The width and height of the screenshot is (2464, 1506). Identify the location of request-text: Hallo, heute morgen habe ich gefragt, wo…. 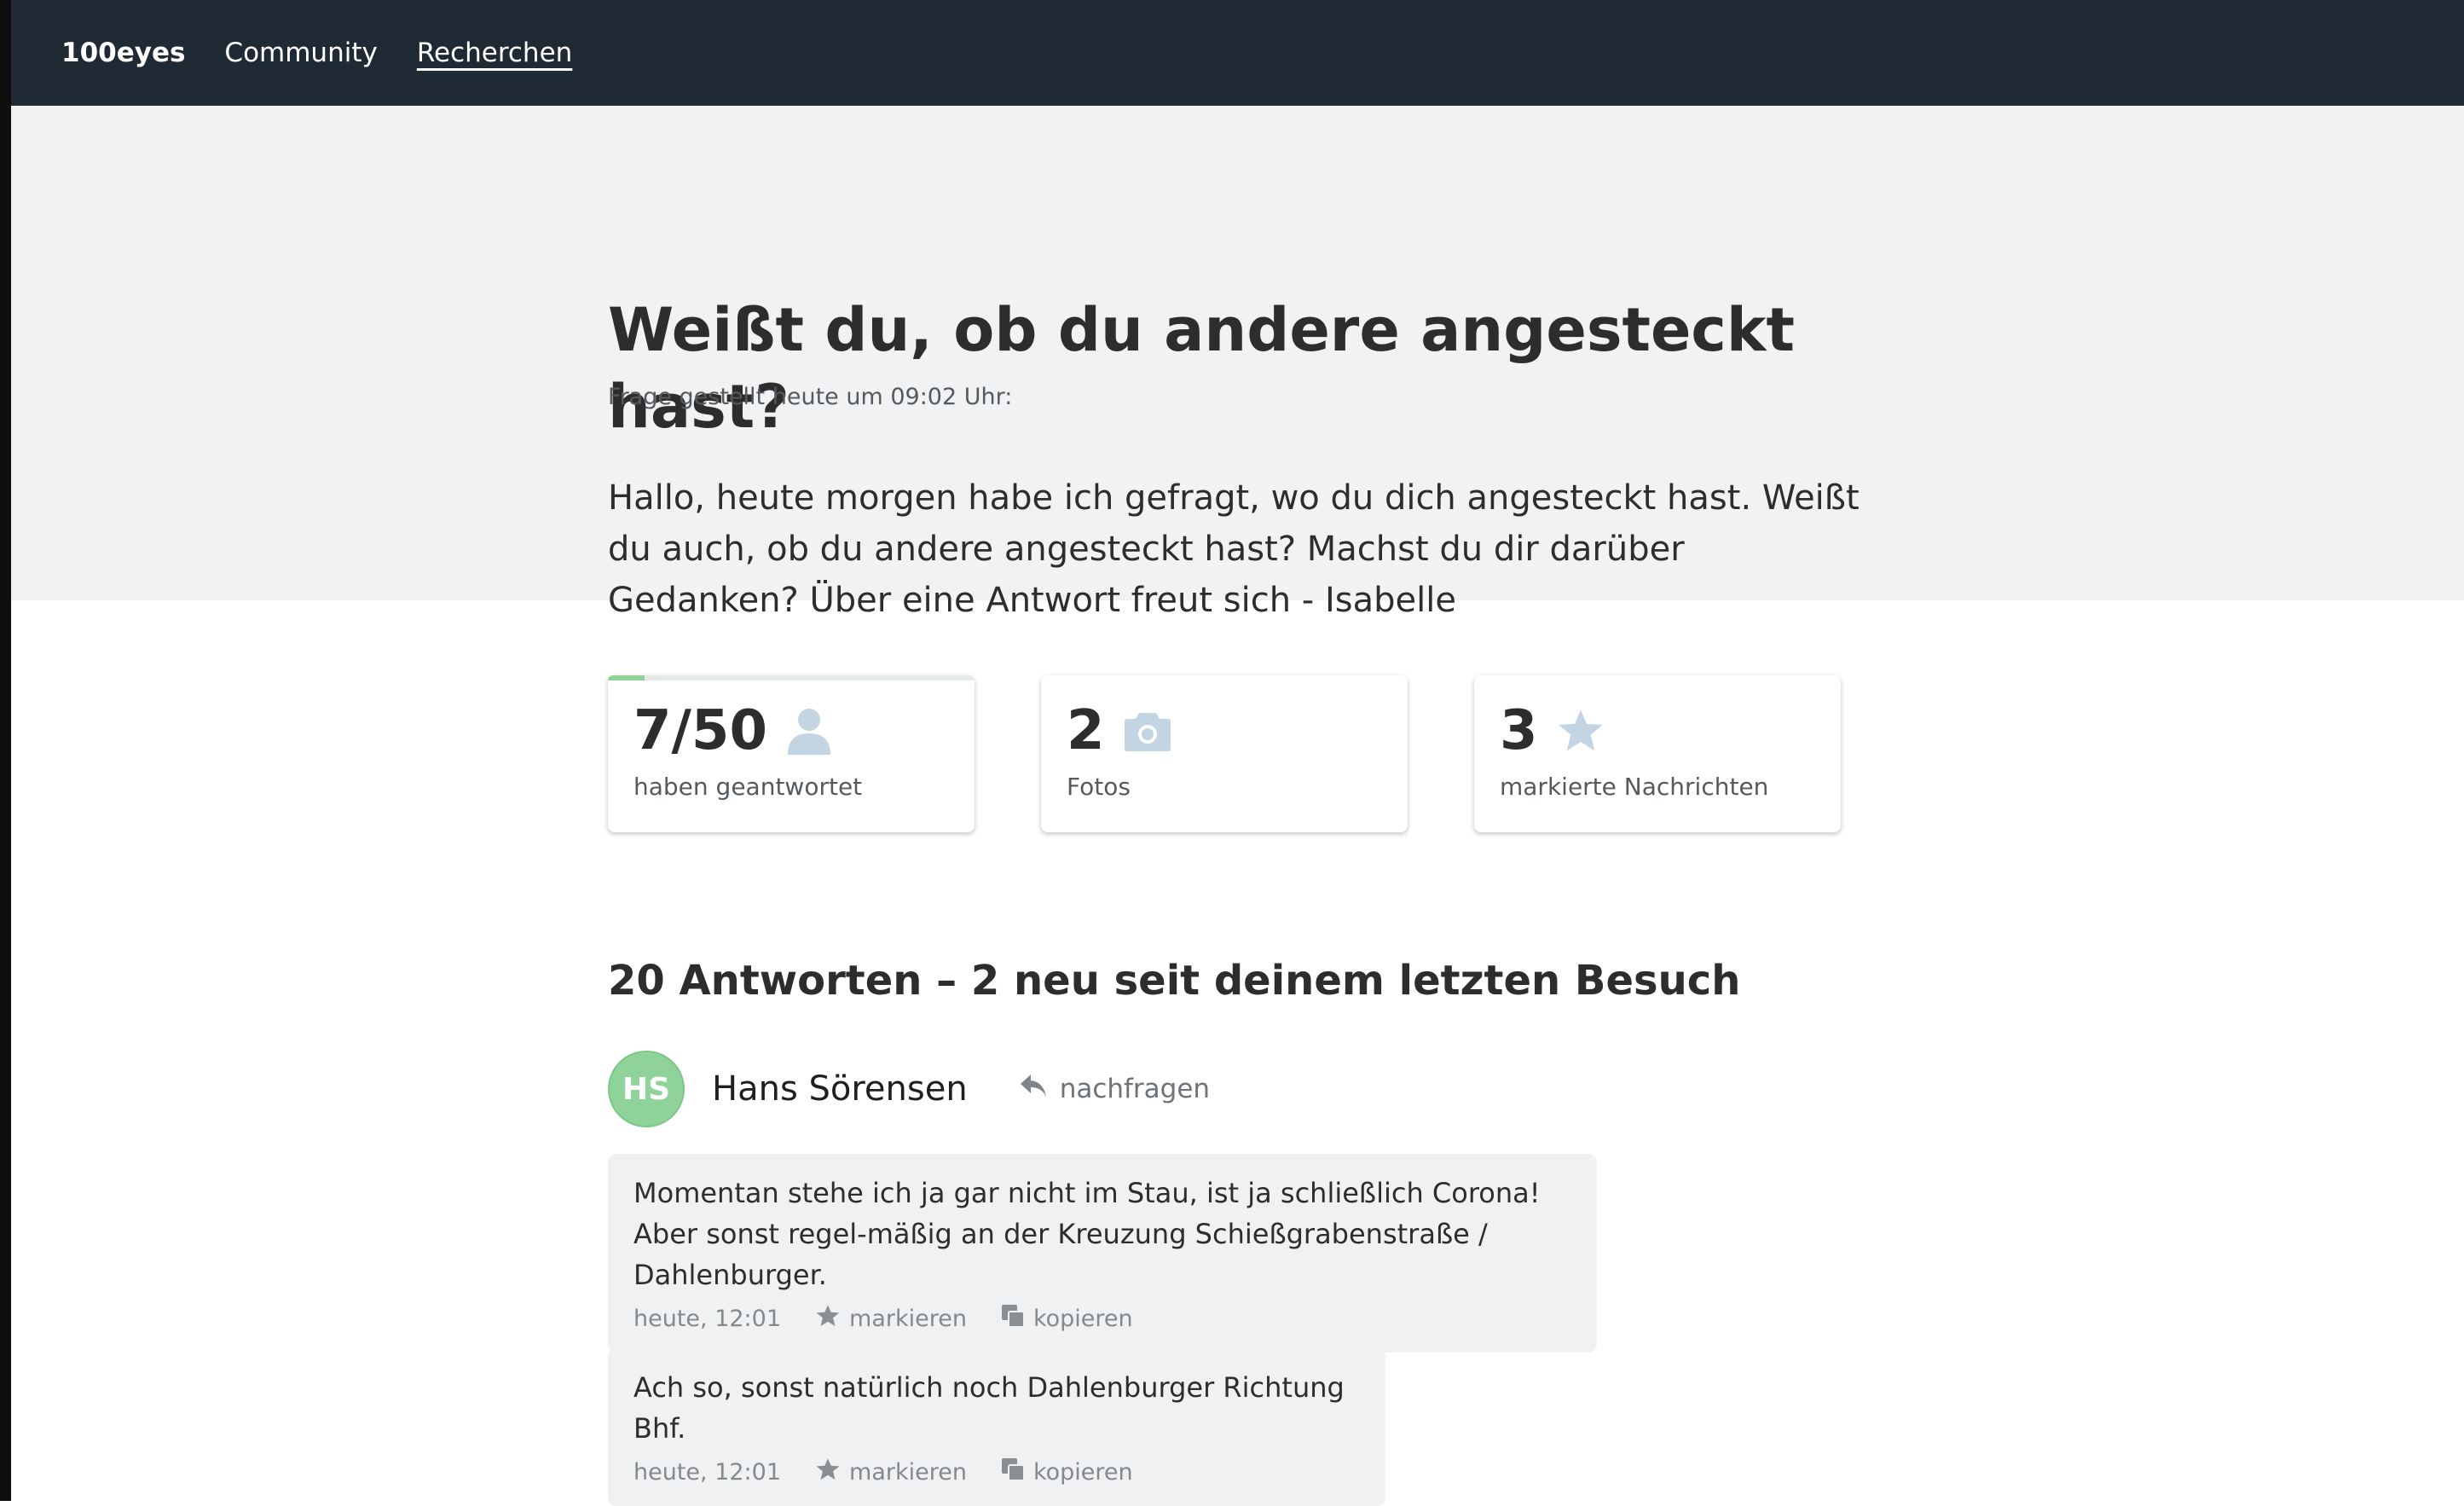
(1234, 549).